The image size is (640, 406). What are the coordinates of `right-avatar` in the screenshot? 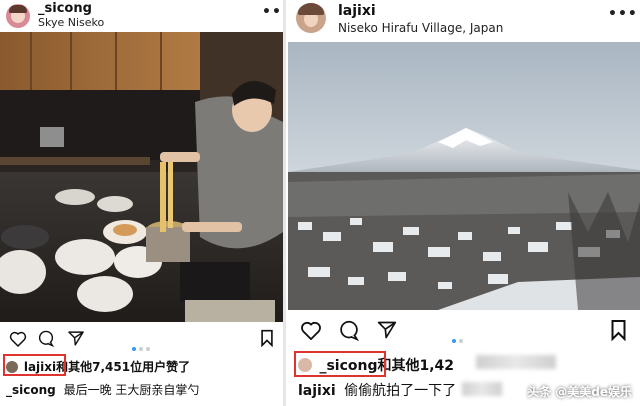 It's located at (311, 18).